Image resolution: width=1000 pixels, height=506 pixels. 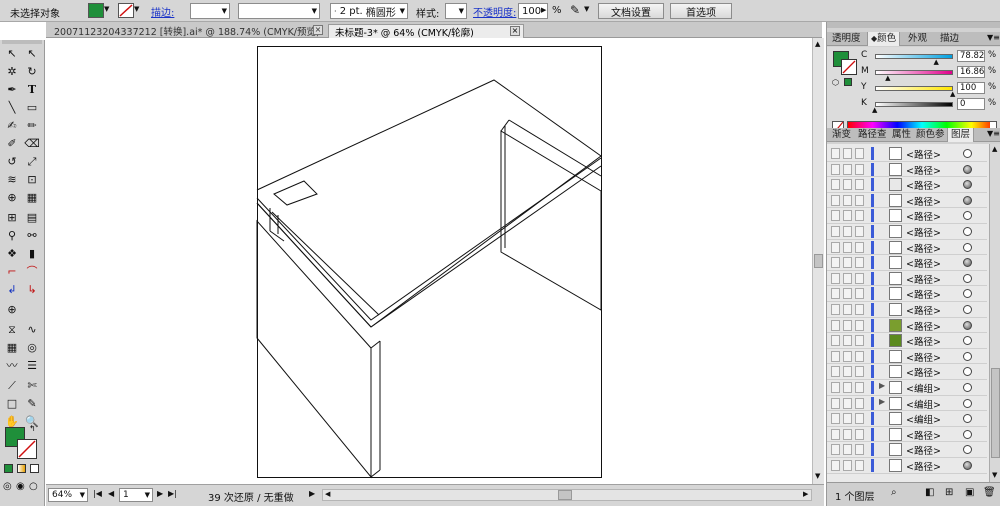 What do you see at coordinates (494, 11) in the screenshot?
I see `opacity-label-link: 不透明度:` at bounding box center [494, 11].